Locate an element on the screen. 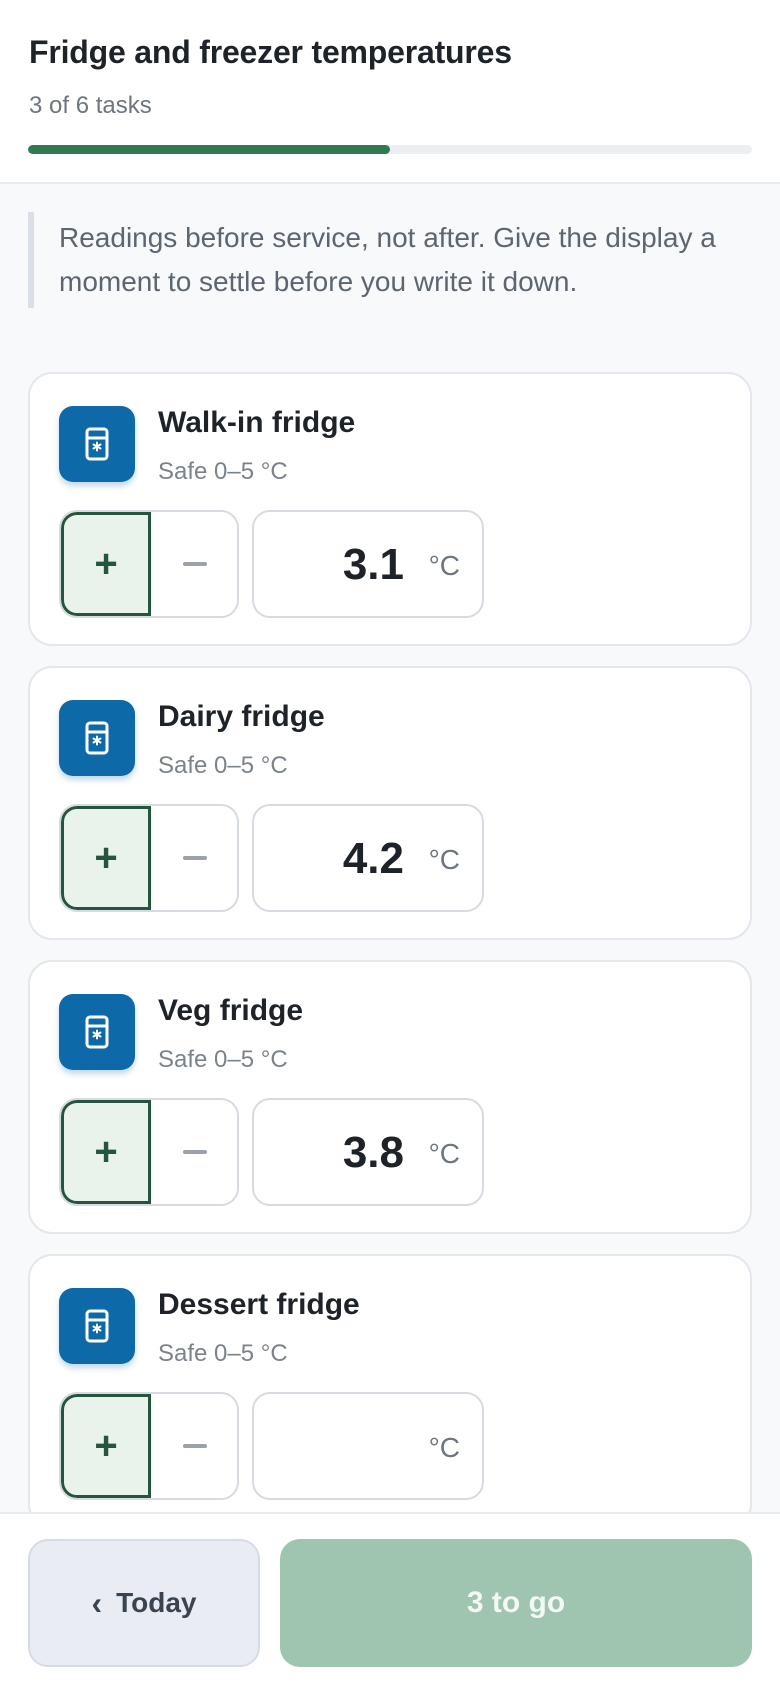  fridge-name: Walk-in fridge is located at coordinates (257, 422).